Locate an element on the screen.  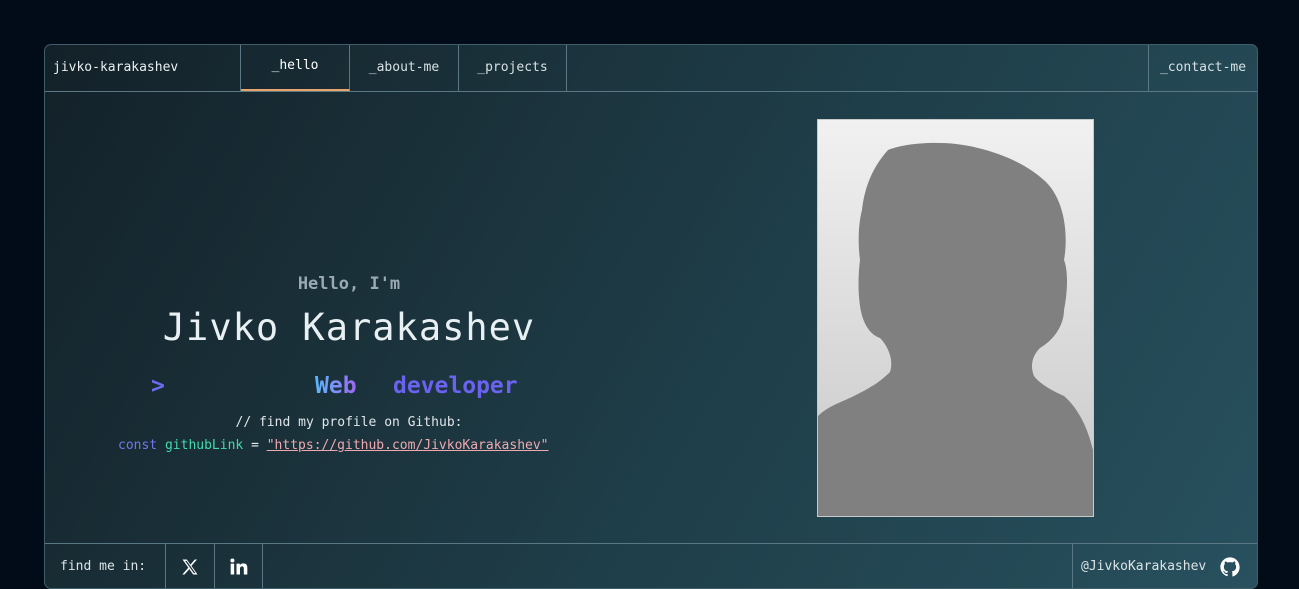
code-comment: // find my profile on Github: is located at coordinates (349, 422).